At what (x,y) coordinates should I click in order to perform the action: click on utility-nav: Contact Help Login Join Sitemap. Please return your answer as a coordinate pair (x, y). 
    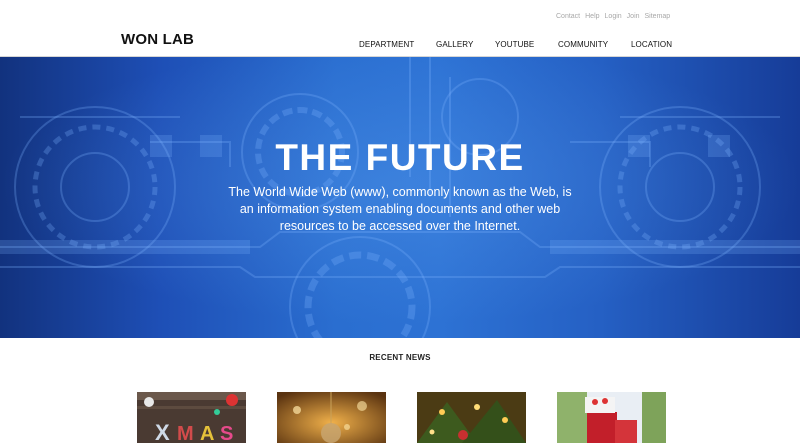
    Looking at the image, I should click on (613, 16).